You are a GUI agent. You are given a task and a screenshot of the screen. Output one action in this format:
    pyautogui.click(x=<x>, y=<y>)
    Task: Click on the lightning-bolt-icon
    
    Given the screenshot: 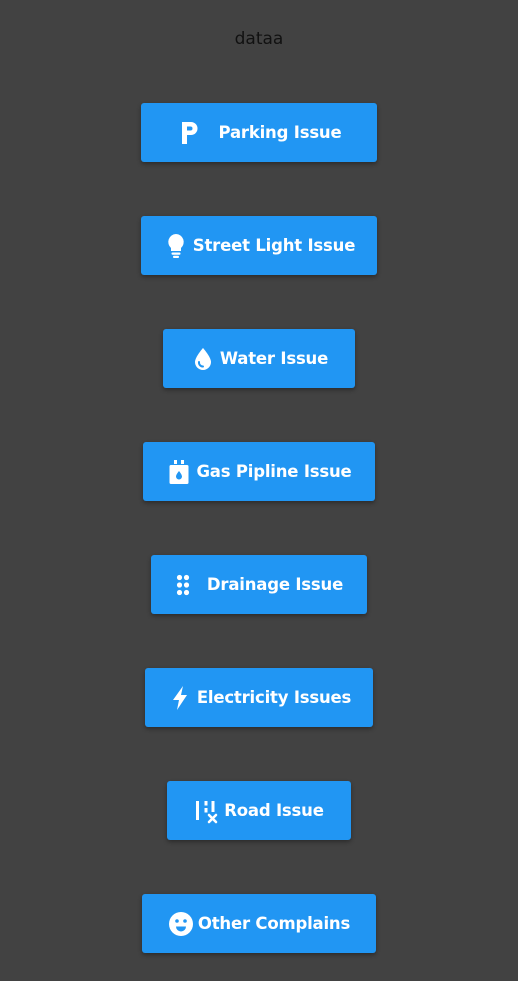 What is the action you would take?
    pyautogui.click(x=180, y=698)
    